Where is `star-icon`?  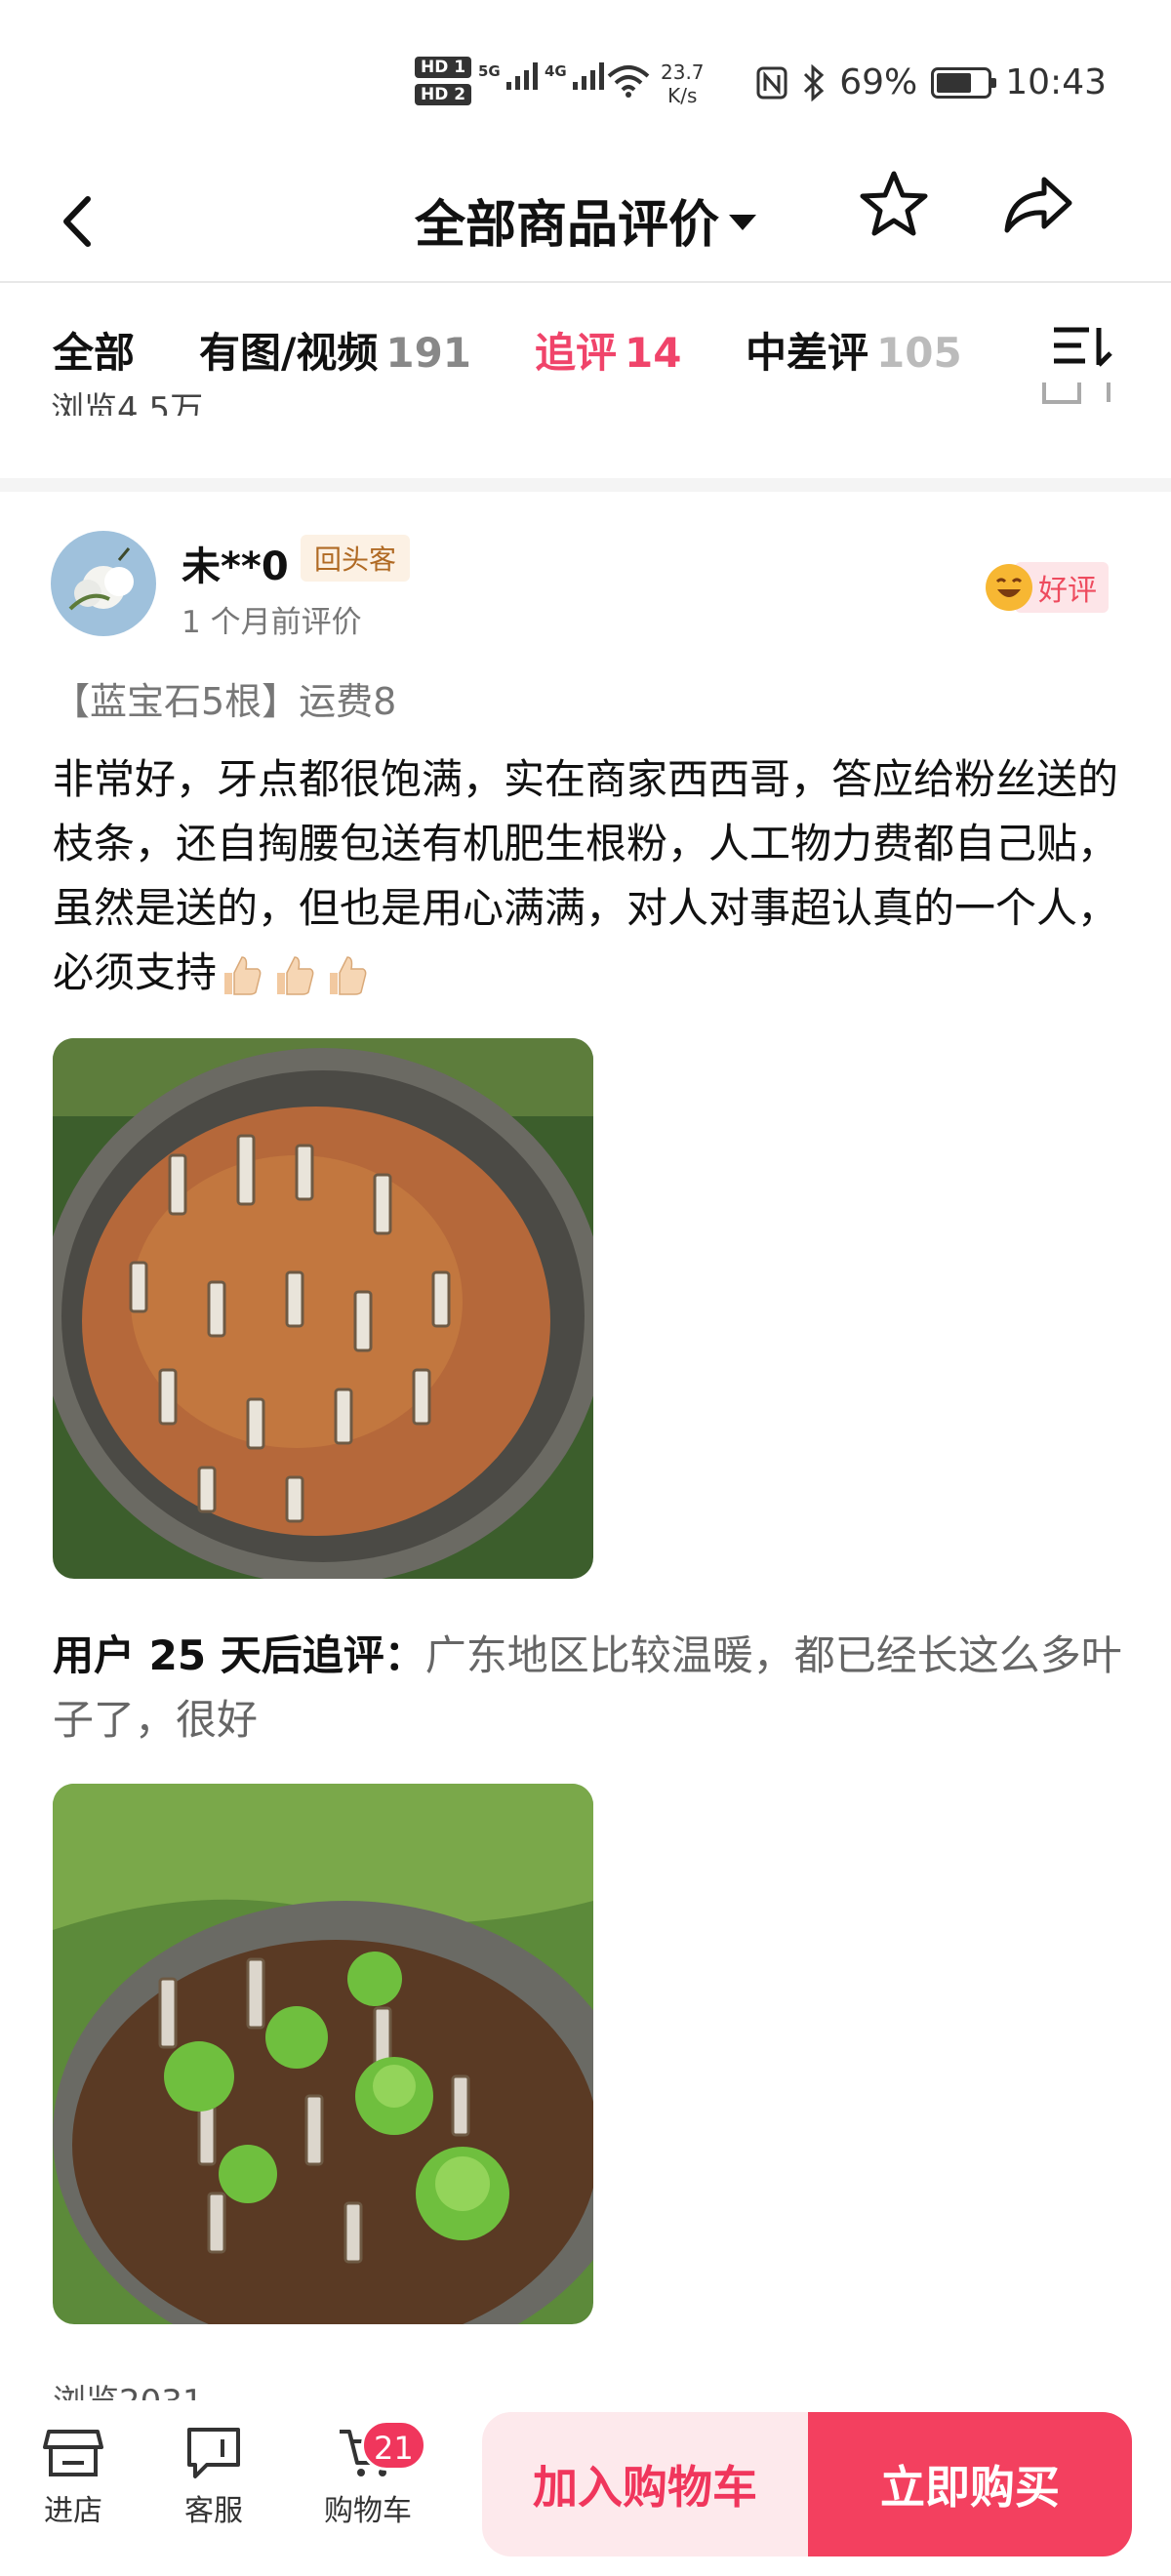 star-icon is located at coordinates (894, 205).